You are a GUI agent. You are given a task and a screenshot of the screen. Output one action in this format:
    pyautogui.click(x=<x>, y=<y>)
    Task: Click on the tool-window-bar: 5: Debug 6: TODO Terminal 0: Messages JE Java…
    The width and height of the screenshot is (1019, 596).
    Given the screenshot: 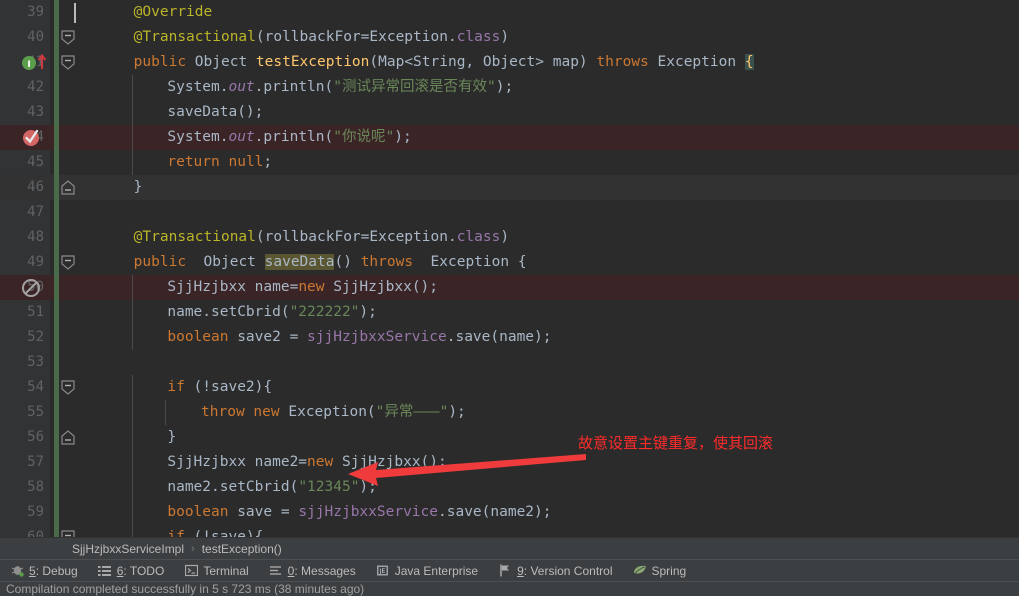 What is the action you would take?
    pyautogui.click(x=509, y=570)
    